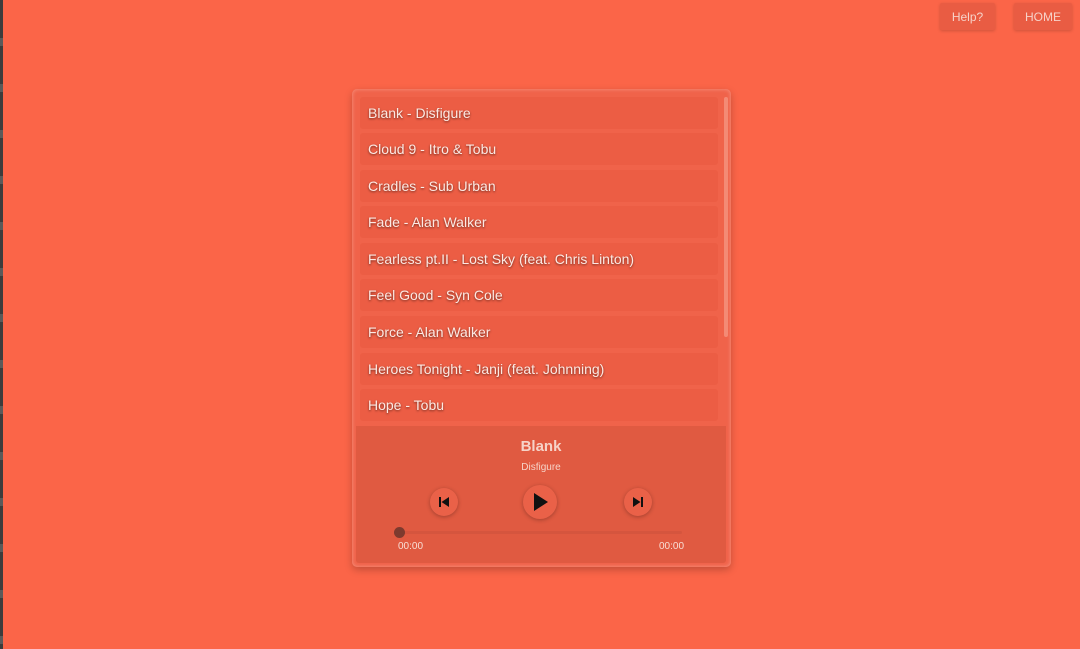  I want to click on home-button: HOME, so click(1043, 16).